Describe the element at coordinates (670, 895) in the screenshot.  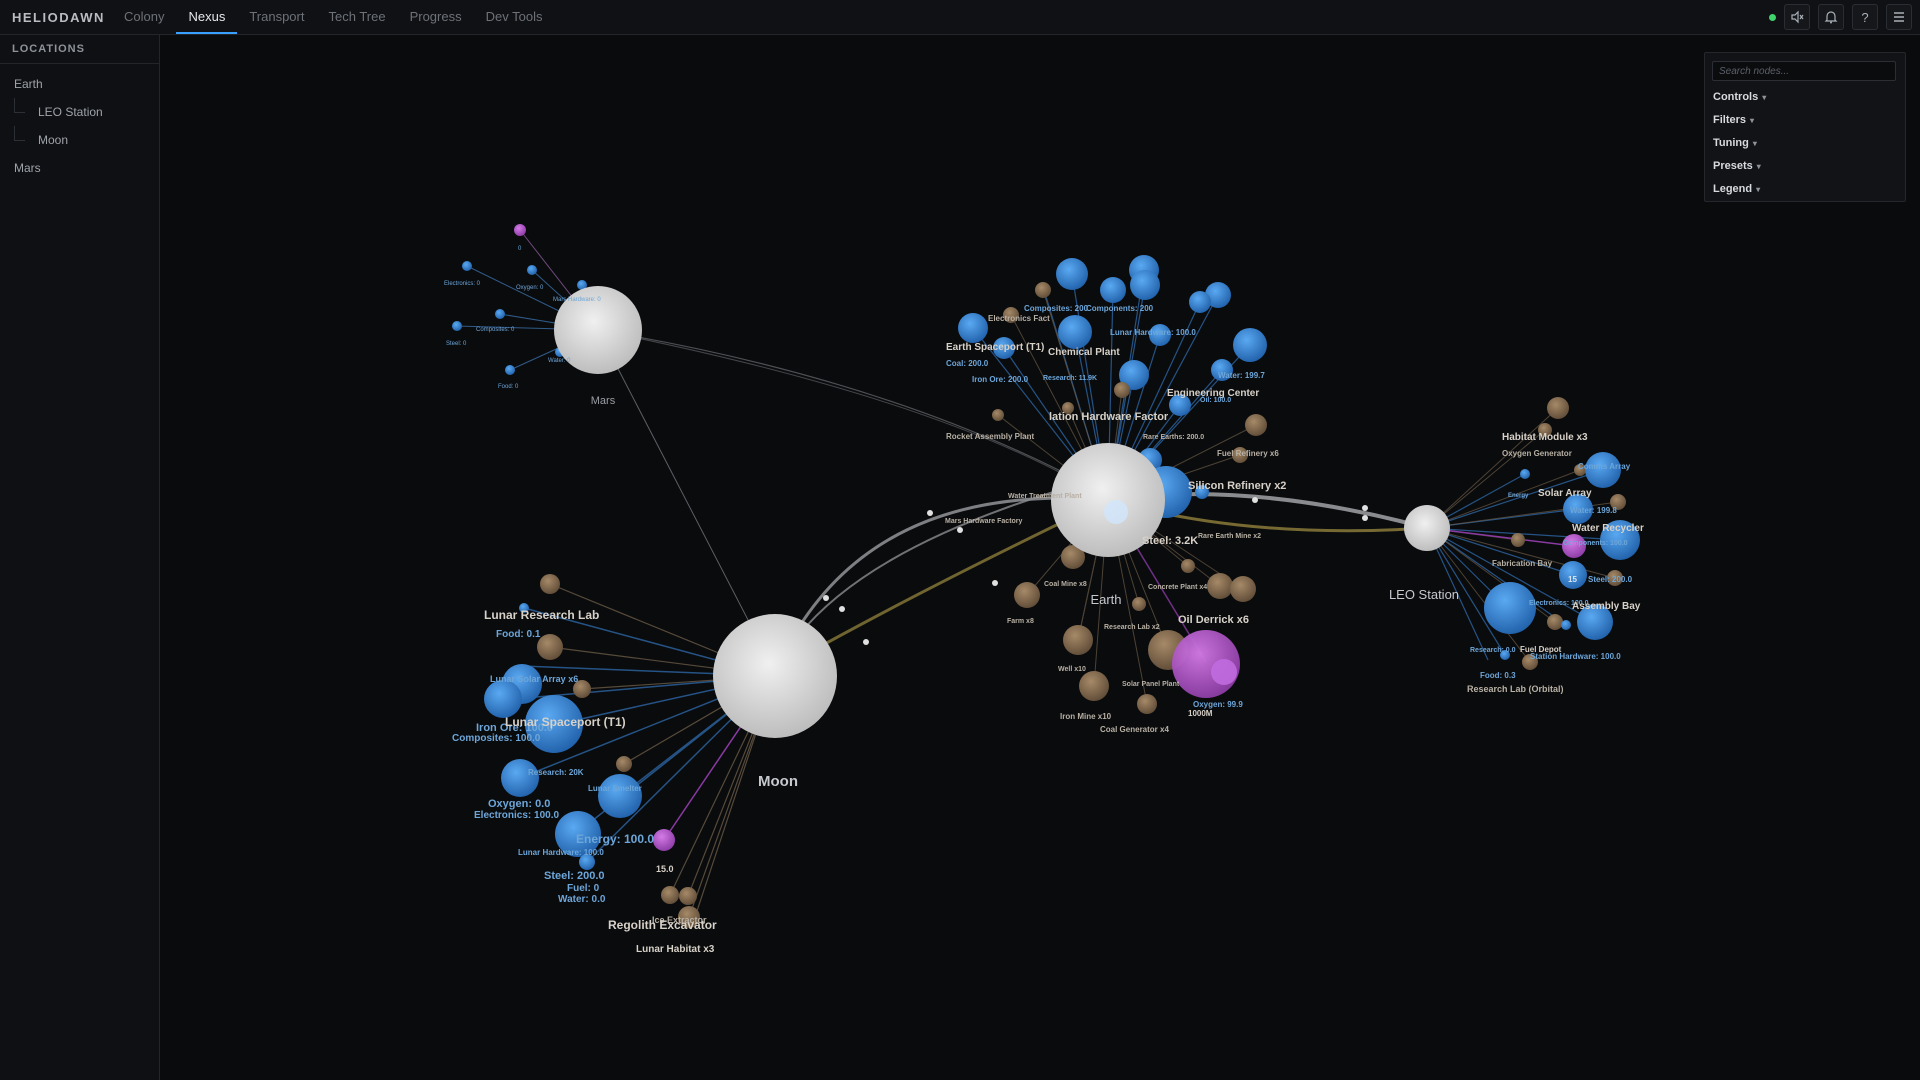
I see `moon-node-ice-a` at that location.